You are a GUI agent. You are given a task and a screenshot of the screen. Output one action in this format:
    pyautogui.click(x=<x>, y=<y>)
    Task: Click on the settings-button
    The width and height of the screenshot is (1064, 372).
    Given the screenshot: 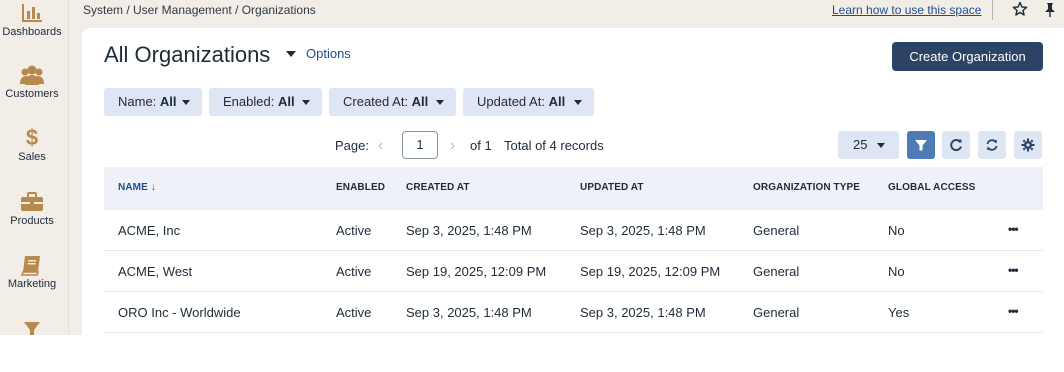 What is the action you would take?
    pyautogui.click(x=1028, y=145)
    